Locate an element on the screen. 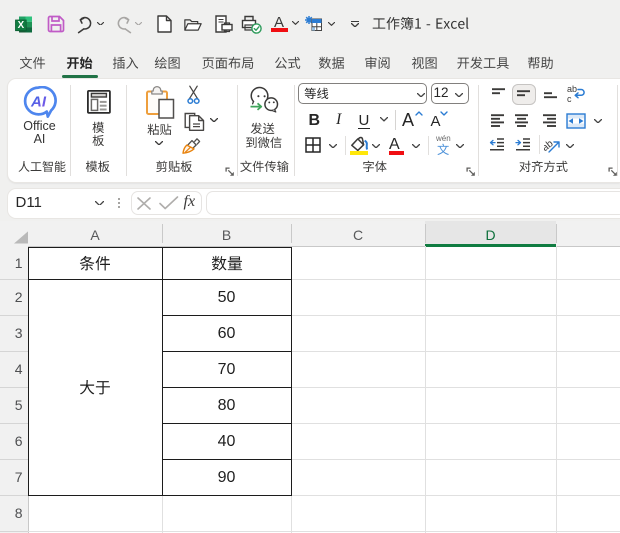 The height and width of the screenshot is (533, 620). svg-text: c is located at coordinates (569, 98).